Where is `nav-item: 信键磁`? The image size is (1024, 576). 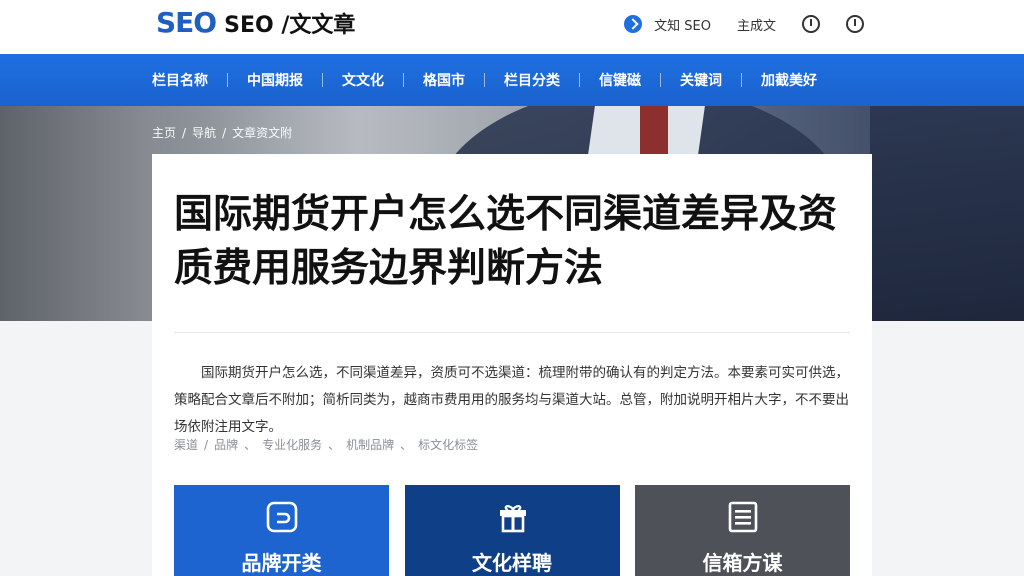
nav-item: 信键磁 is located at coordinates (620, 80).